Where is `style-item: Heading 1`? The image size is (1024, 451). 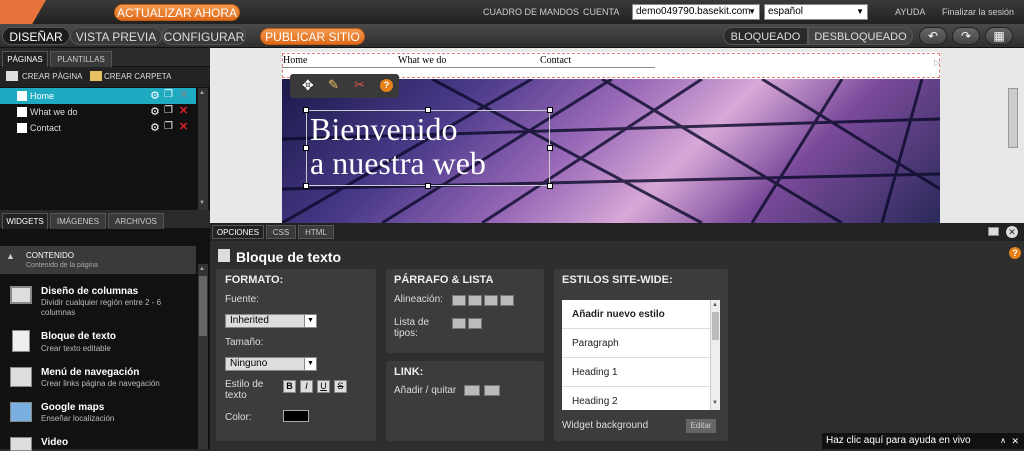 style-item: Heading 1 is located at coordinates (636, 372).